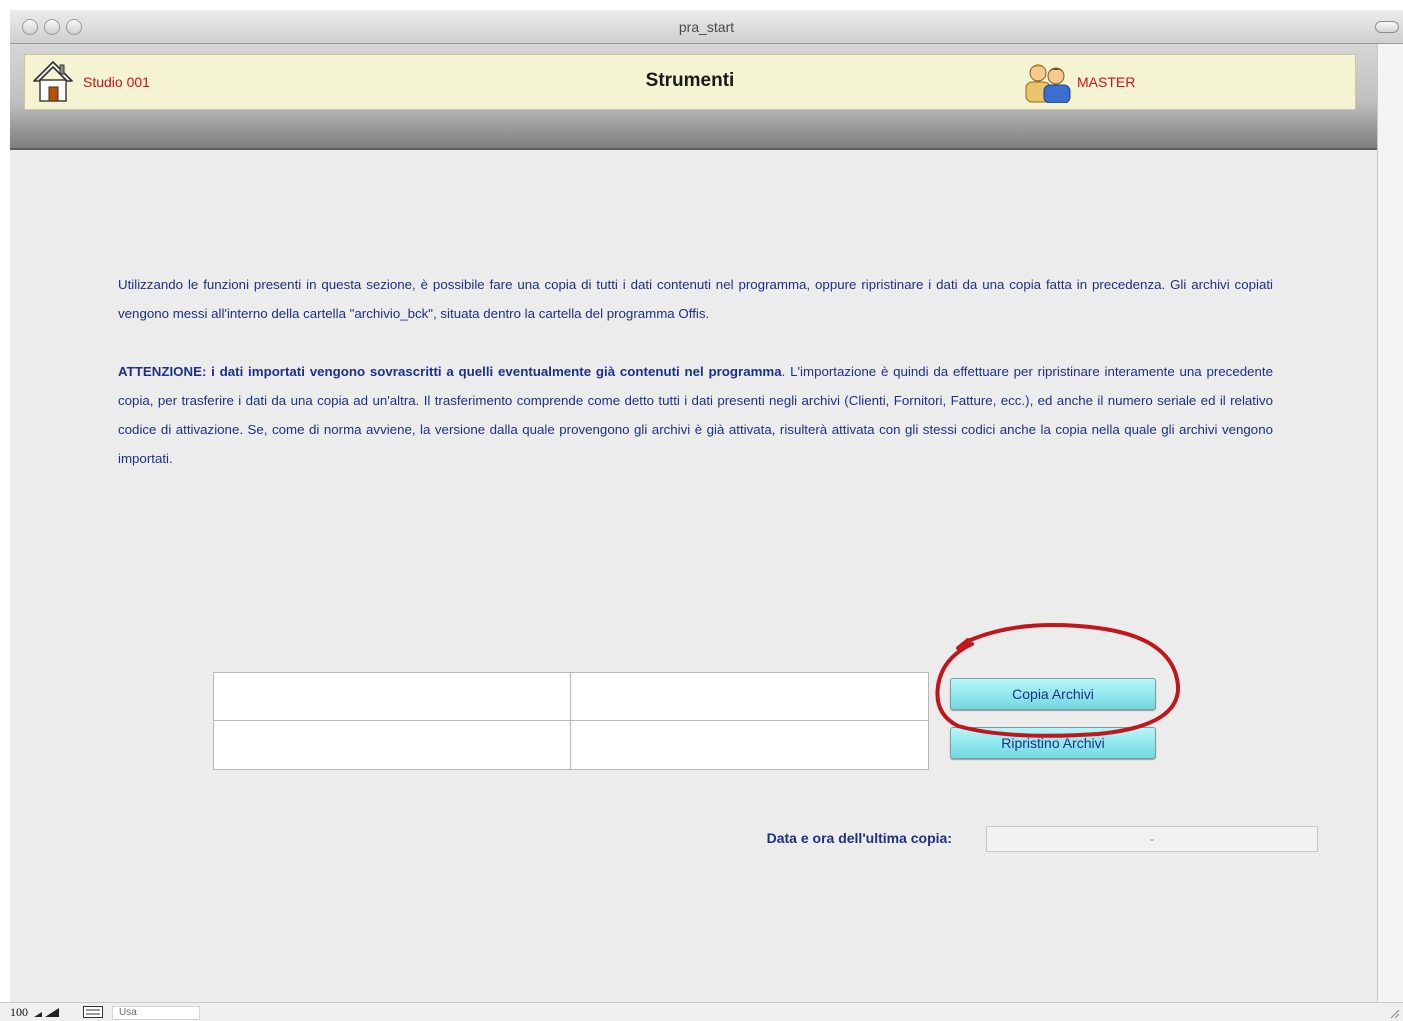 The height and width of the screenshot is (1021, 1403). I want to click on window-title-bar: pra_start, so click(706, 27).